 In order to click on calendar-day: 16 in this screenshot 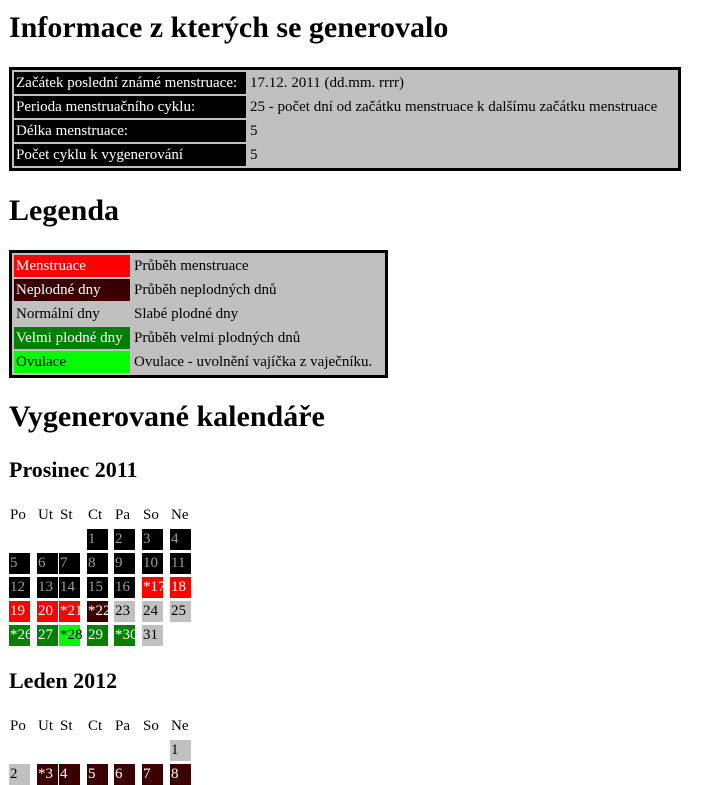, I will do `click(124, 587)`.